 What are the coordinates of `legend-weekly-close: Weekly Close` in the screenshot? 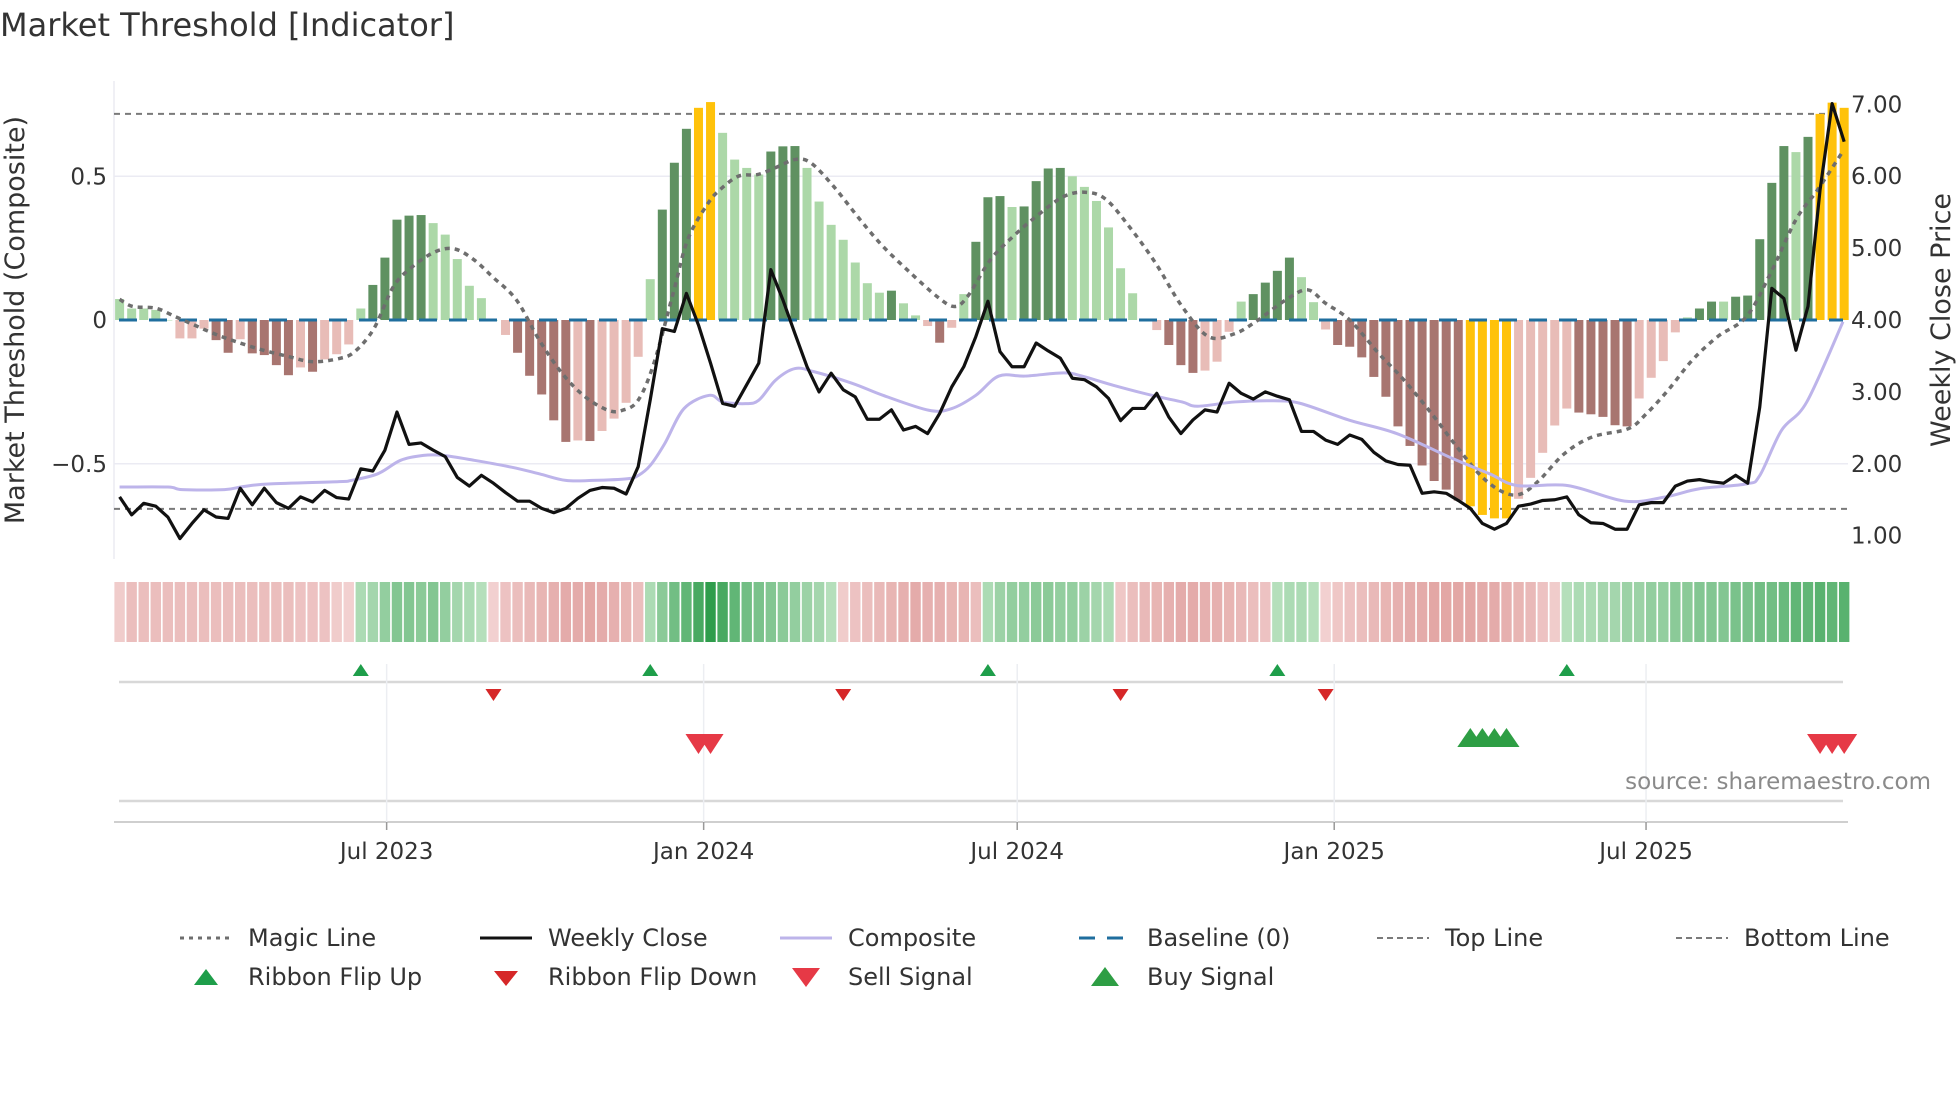 It's located at (593, 938).